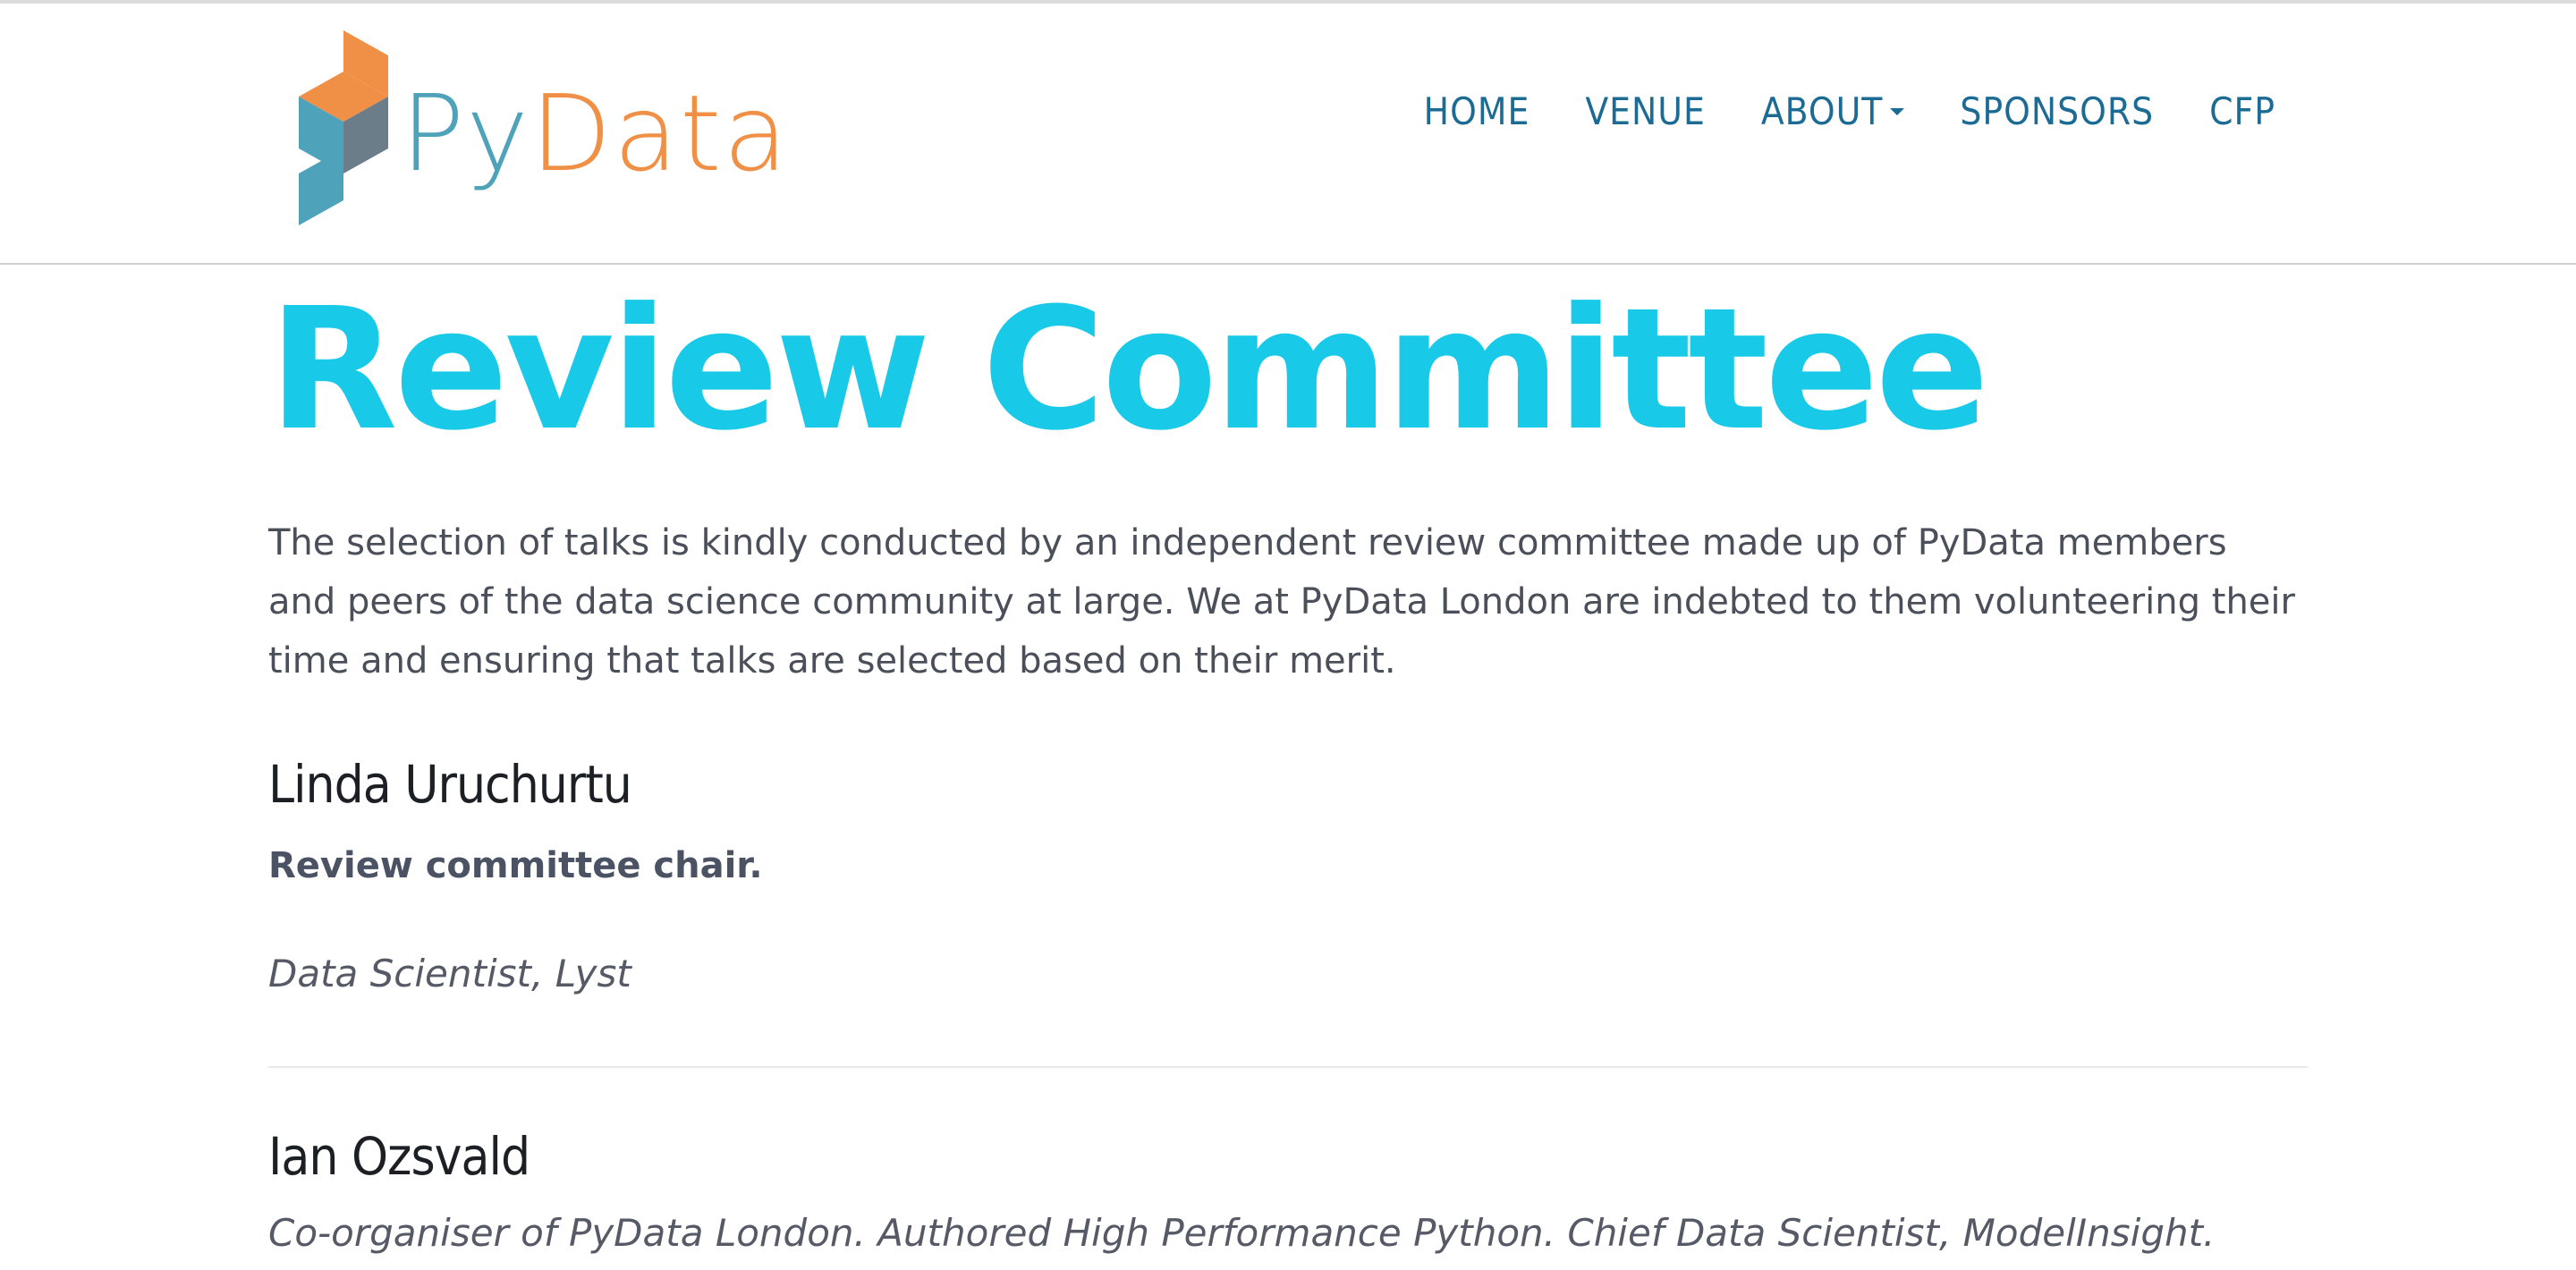 Image resolution: width=2576 pixels, height=1270 pixels. I want to click on pydata-logo: PyData, so click(542, 135).